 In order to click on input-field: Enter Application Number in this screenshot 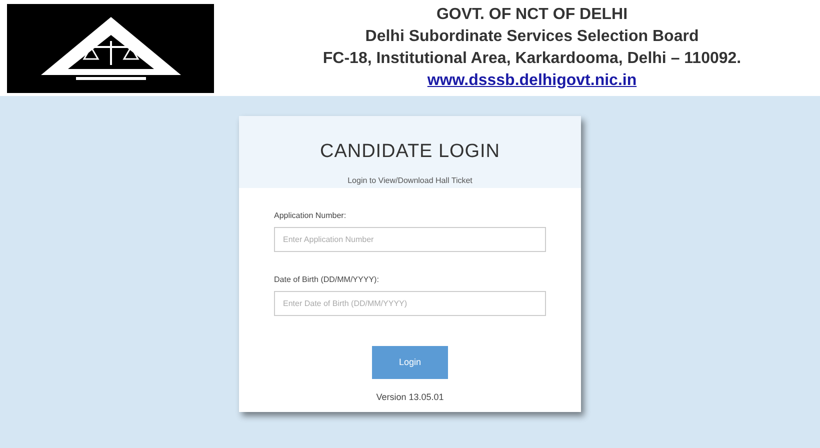, I will do `click(410, 239)`.